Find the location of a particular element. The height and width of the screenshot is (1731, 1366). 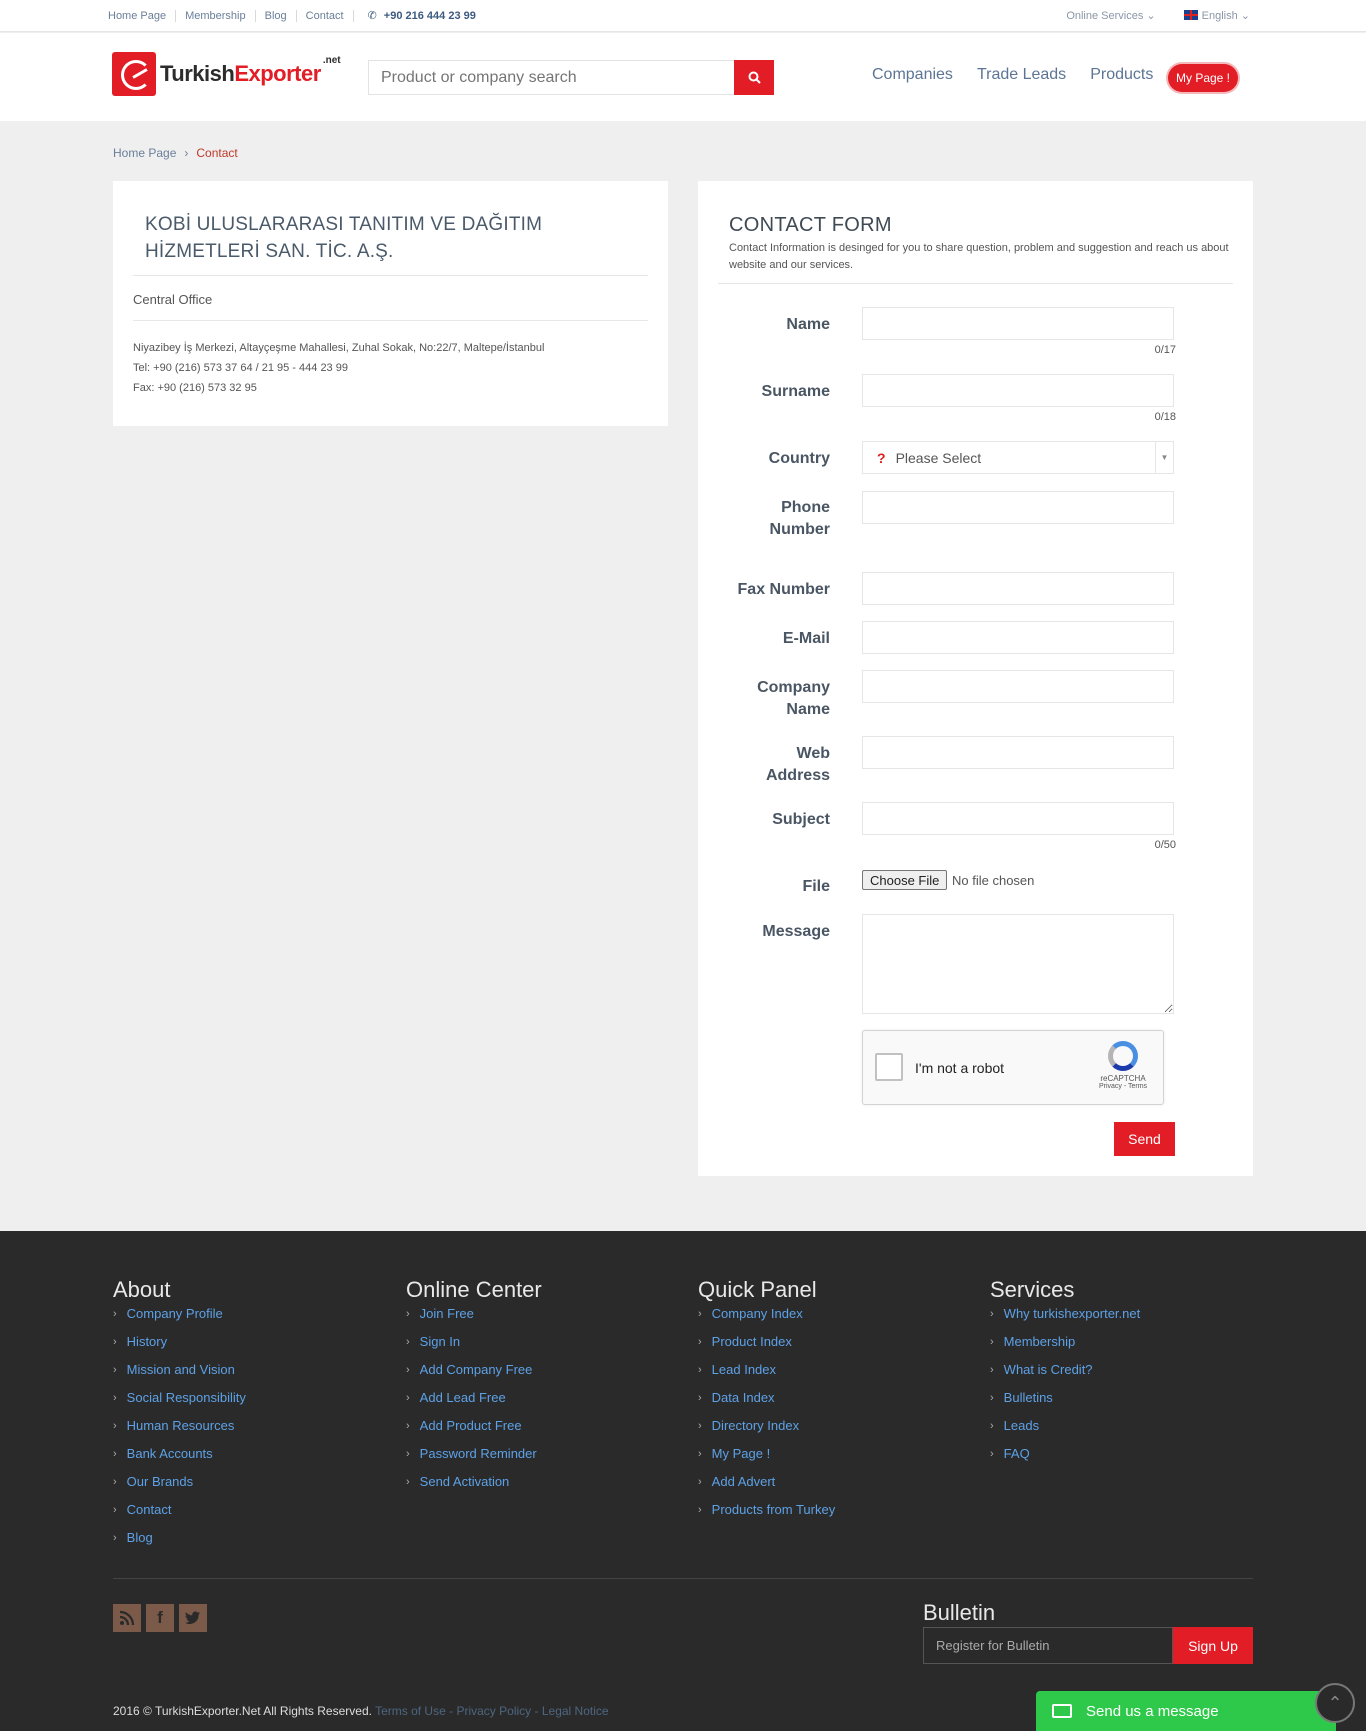

footer-link: › Directory Index is located at coordinates (766, 1431).